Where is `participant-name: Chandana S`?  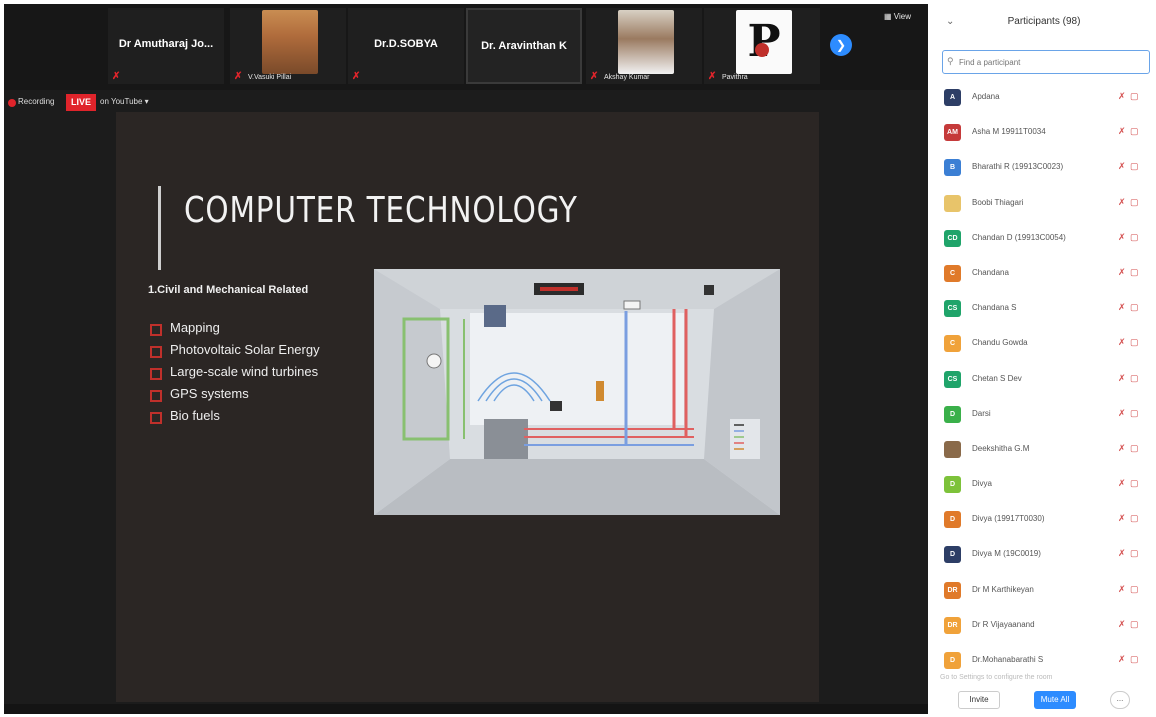 participant-name: Chandana S is located at coordinates (994, 308).